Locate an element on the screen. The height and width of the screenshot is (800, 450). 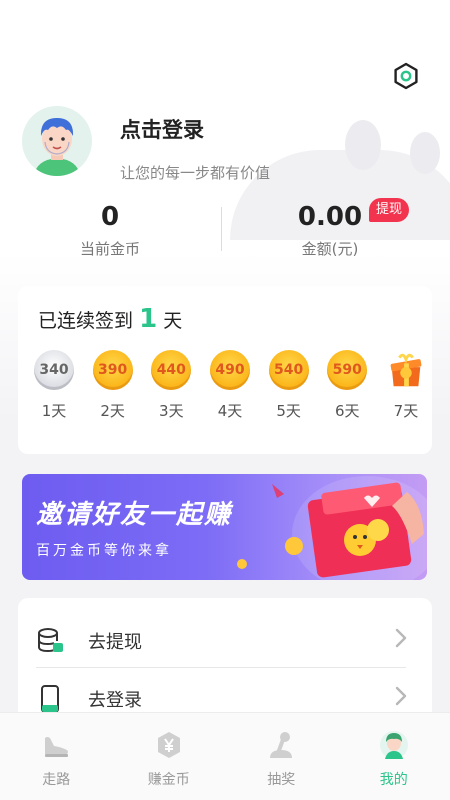
coin-icon: 390 is located at coordinates (112, 370).